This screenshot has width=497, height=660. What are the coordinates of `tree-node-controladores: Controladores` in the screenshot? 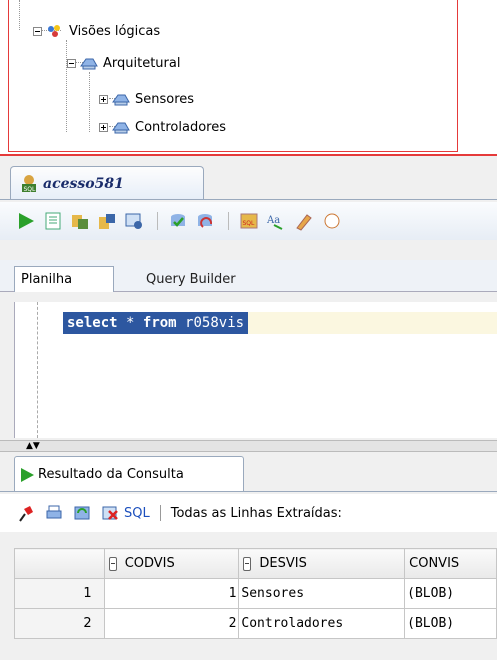 It's located at (162, 127).